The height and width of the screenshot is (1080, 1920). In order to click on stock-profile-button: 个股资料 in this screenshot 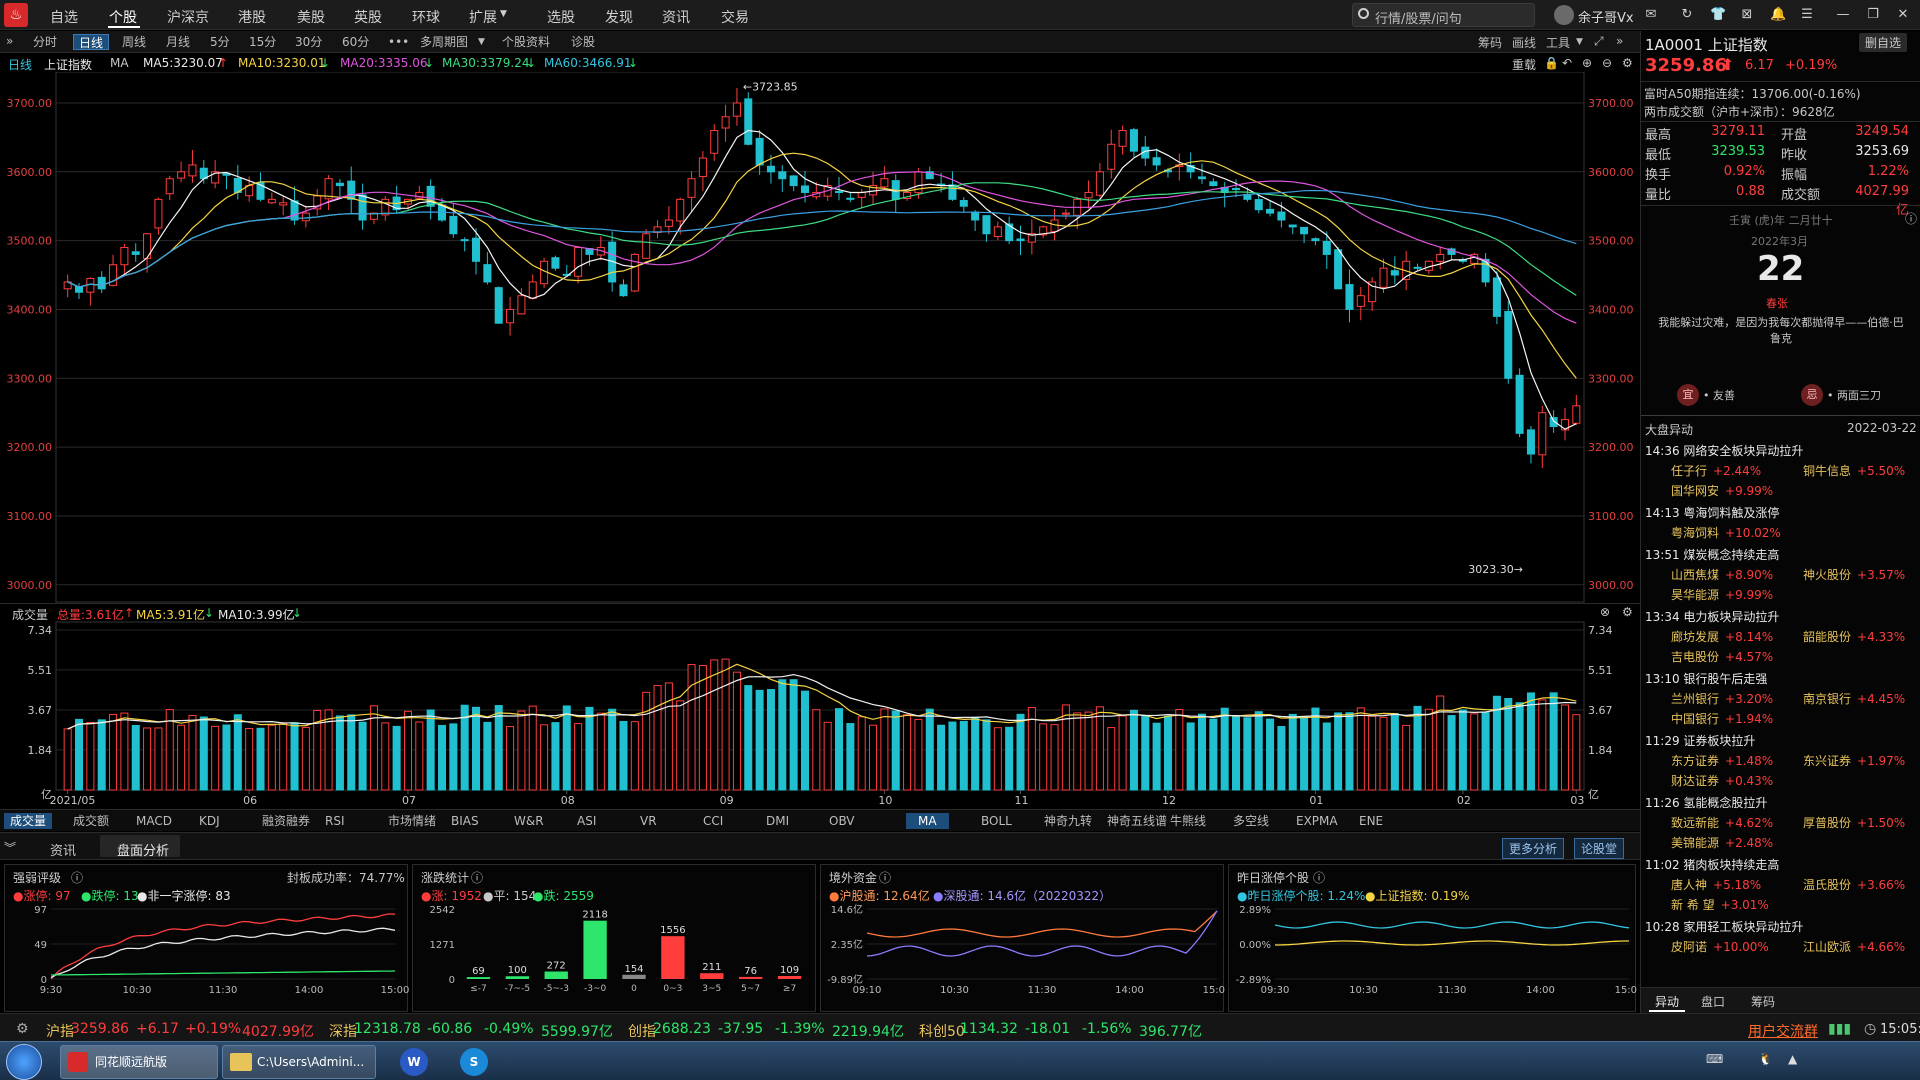, I will do `click(526, 42)`.